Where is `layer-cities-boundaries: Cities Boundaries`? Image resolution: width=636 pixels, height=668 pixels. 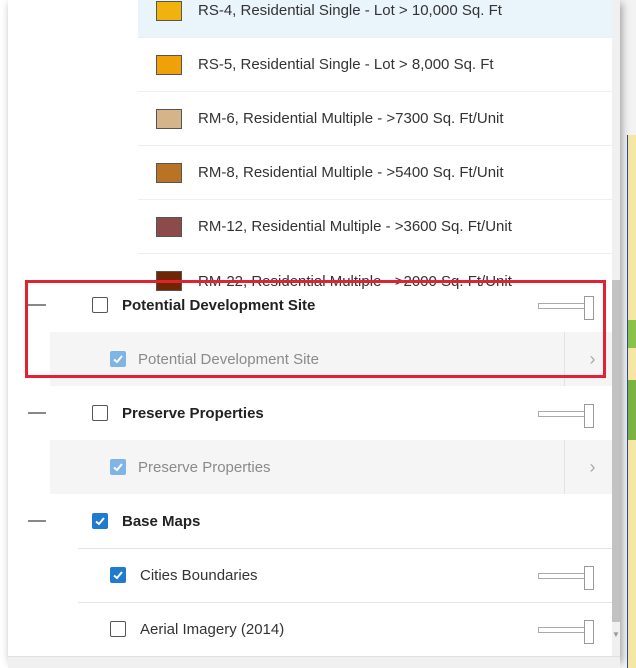
layer-cities-boundaries: Cities Boundaries is located at coordinates (310, 575).